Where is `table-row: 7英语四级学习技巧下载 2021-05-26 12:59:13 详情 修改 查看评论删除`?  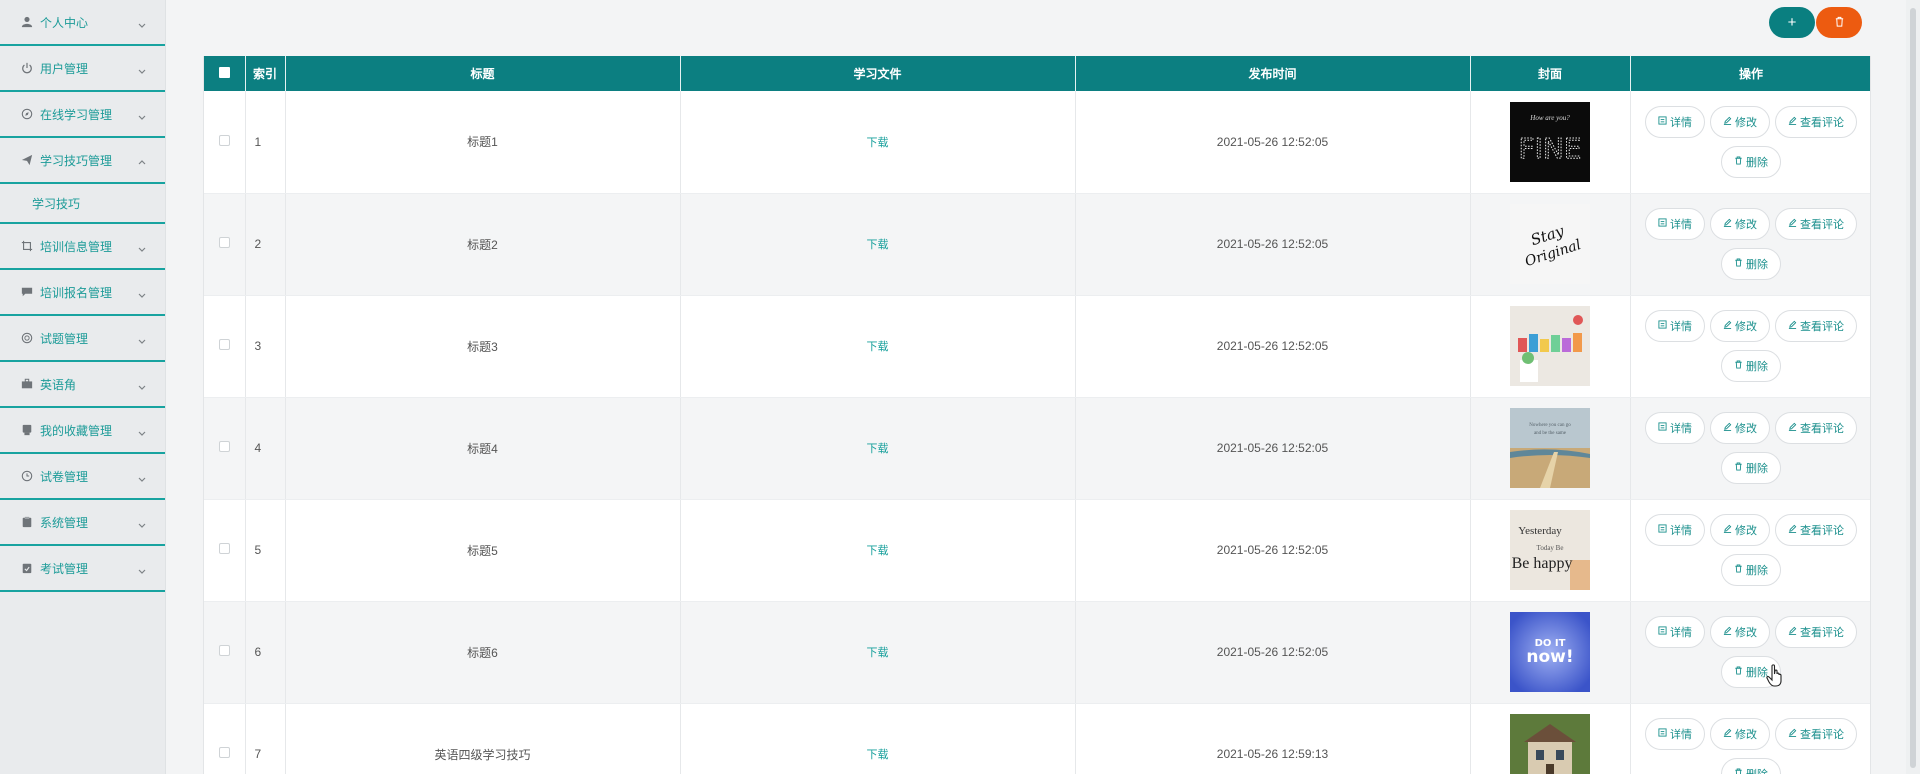
table-row: 7英语四级学习技巧下载 2021-05-26 12:59:13 详情 修改 查看评论删除 is located at coordinates (1037, 738).